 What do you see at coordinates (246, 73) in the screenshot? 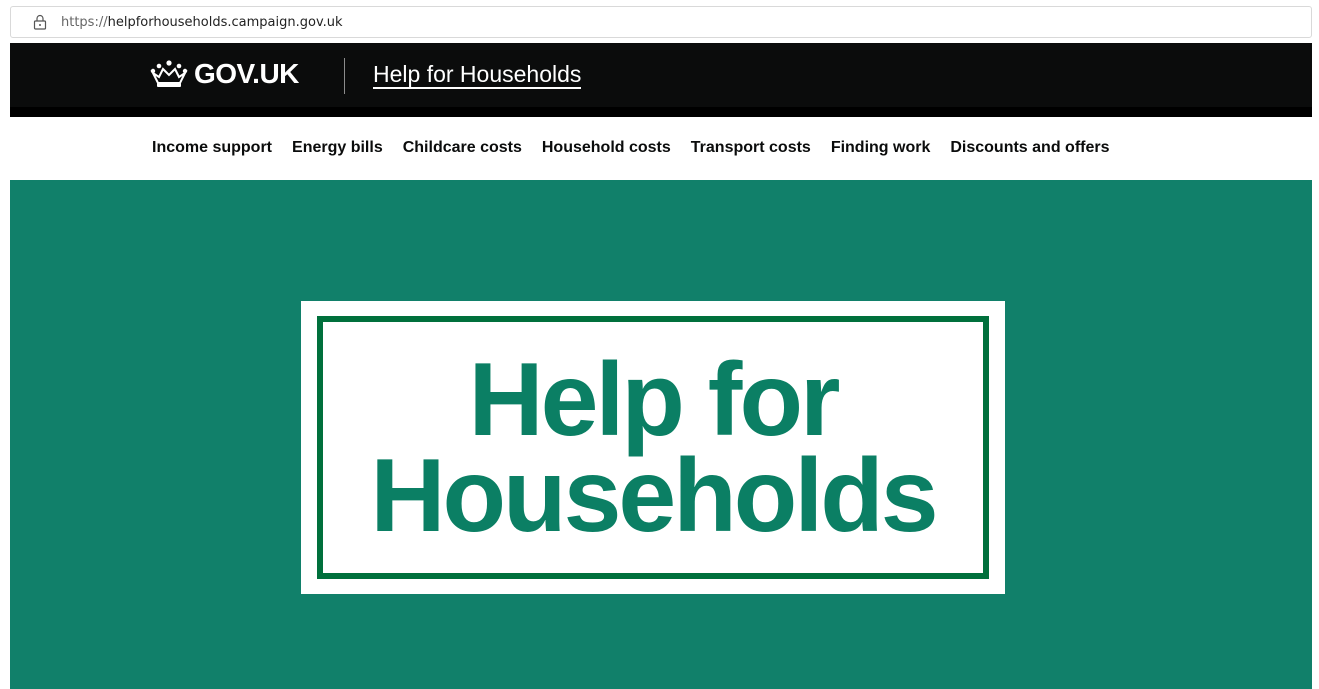
I see `govuk-logo-text: GOV.UK` at bounding box center [246, 73].